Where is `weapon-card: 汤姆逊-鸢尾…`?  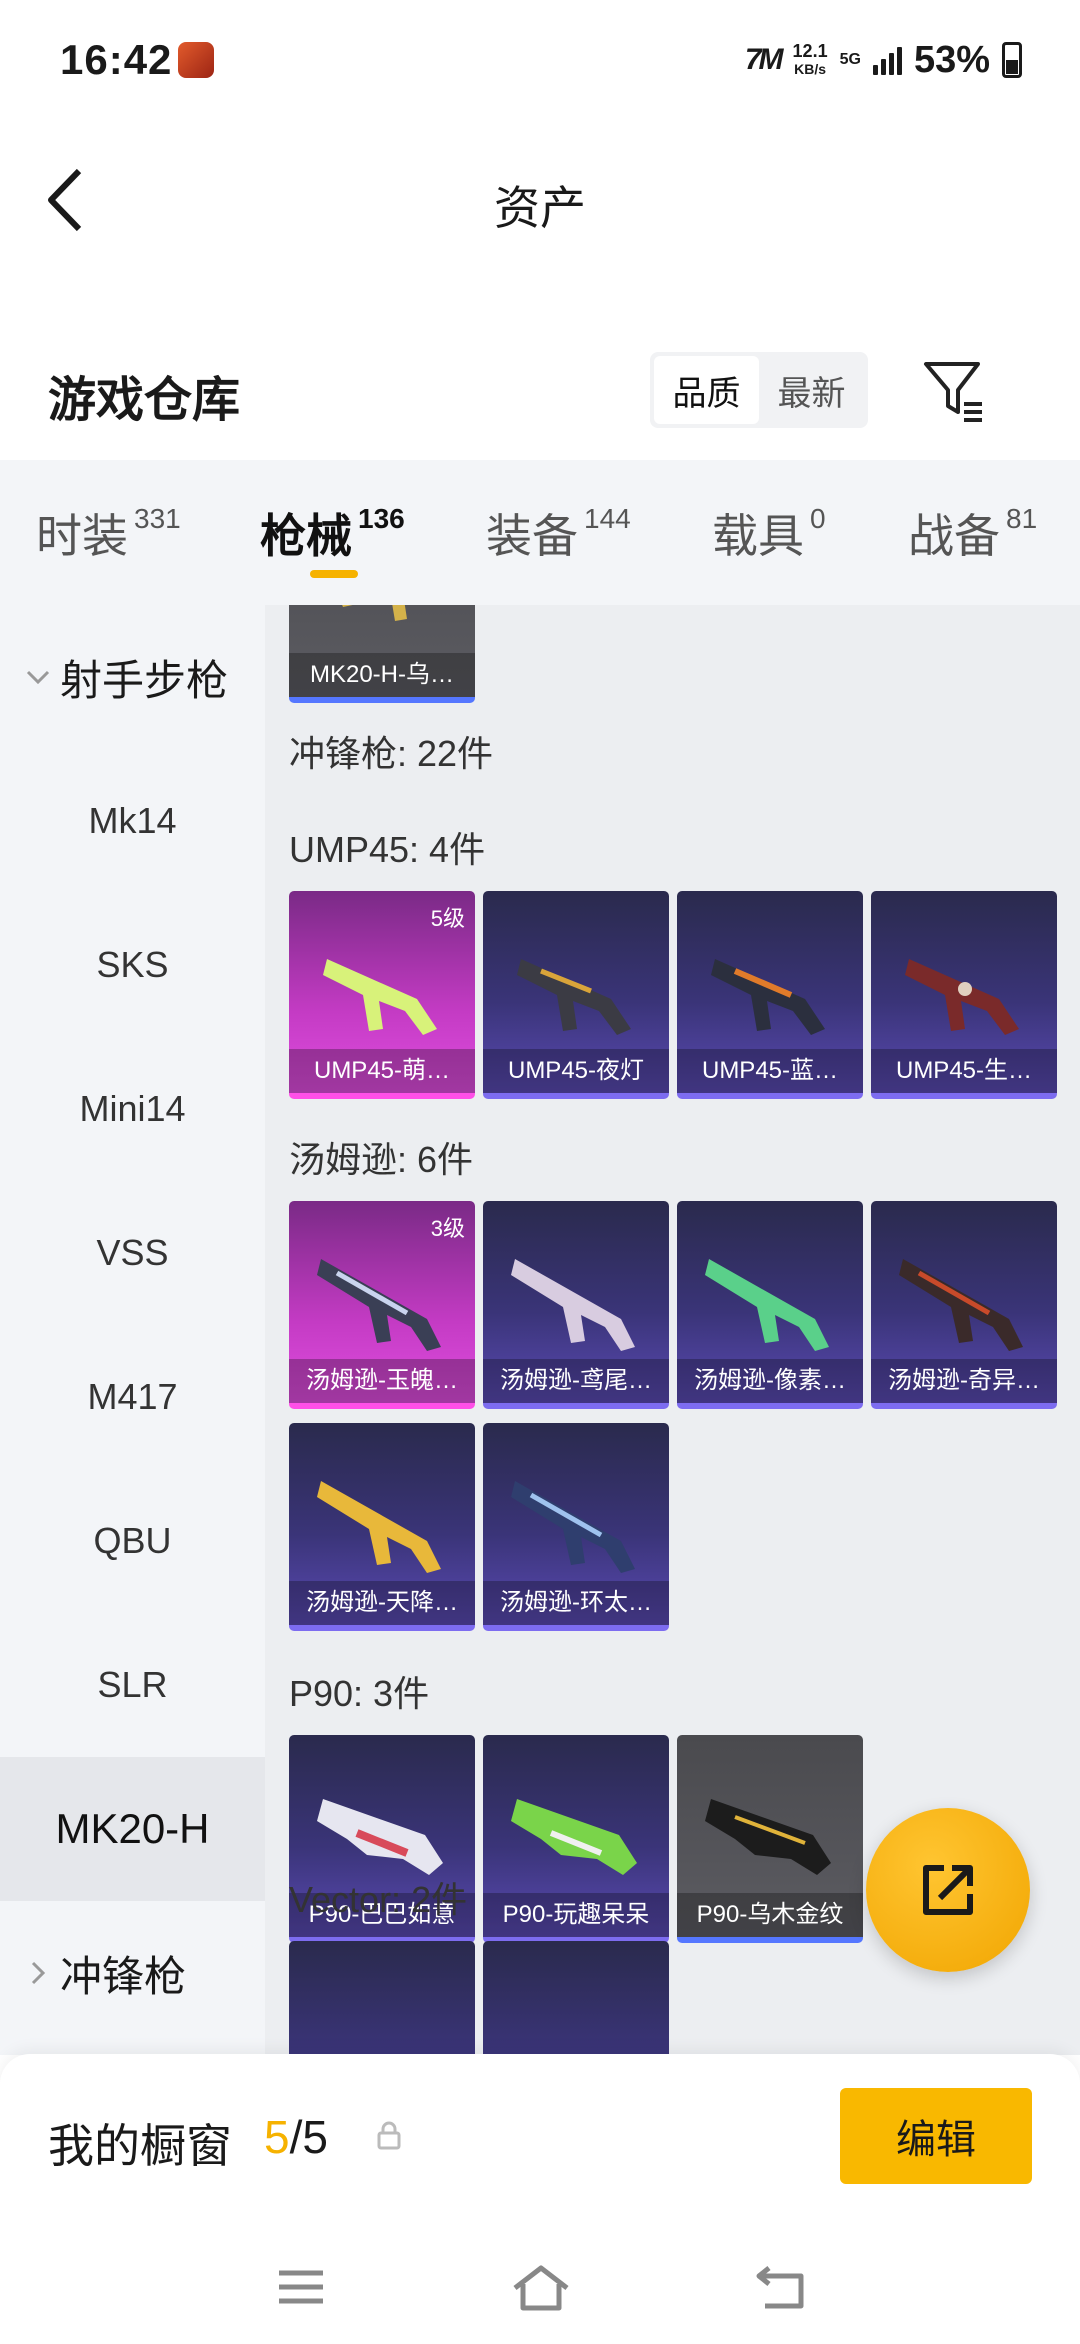
weapon-card: 汤姆逊-鸢尾… is located at coordinates (576, 1305).